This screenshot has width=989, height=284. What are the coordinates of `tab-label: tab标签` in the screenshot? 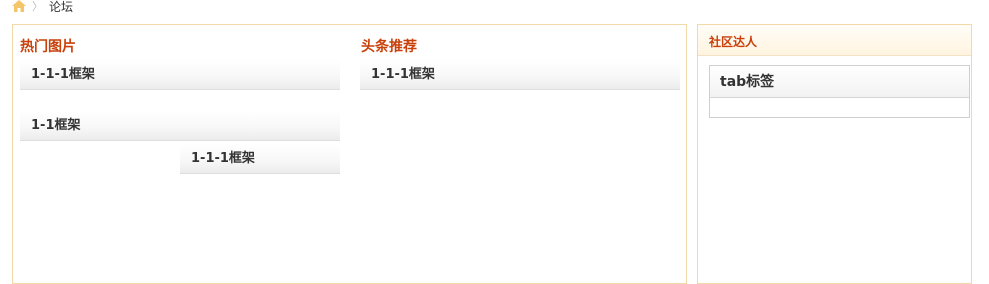 It's located at (839, 82).